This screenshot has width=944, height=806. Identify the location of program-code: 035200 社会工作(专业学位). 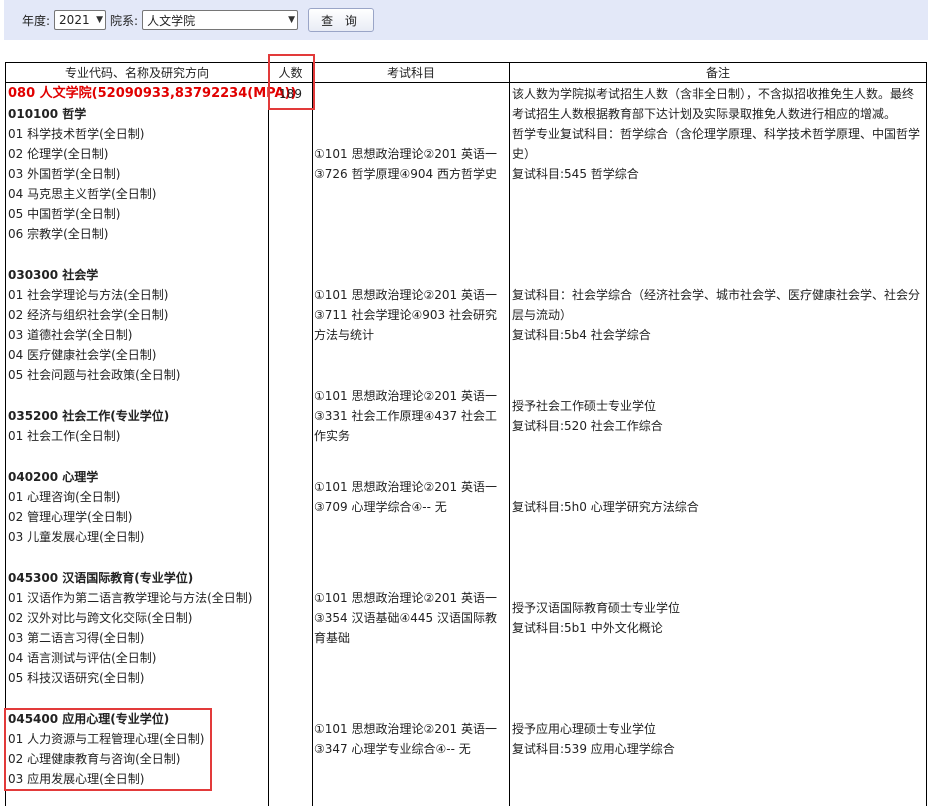
(89, 416).